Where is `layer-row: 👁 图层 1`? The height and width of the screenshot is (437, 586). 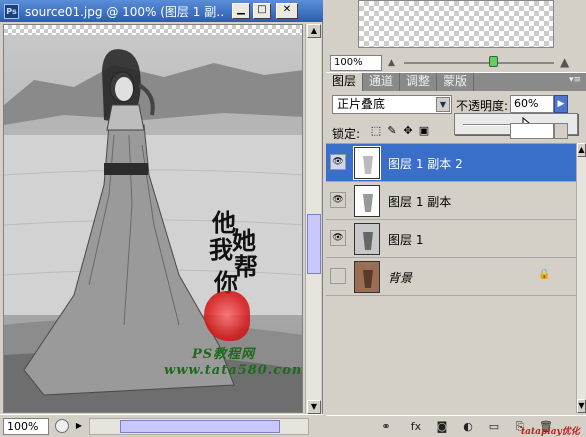 layer-row: 👁 图层 1 is located at coordinates (451, 239).